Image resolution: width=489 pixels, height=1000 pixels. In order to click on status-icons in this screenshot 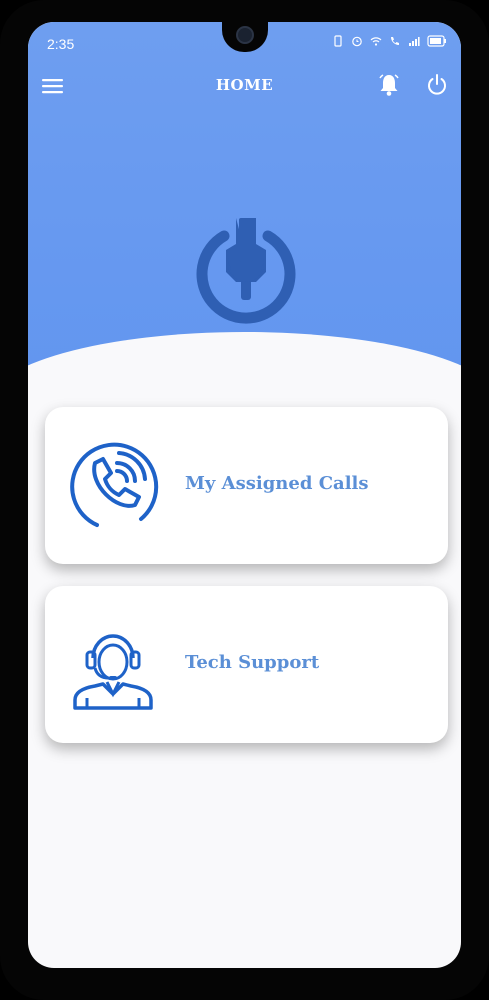, I will do `click(389, 41)`.